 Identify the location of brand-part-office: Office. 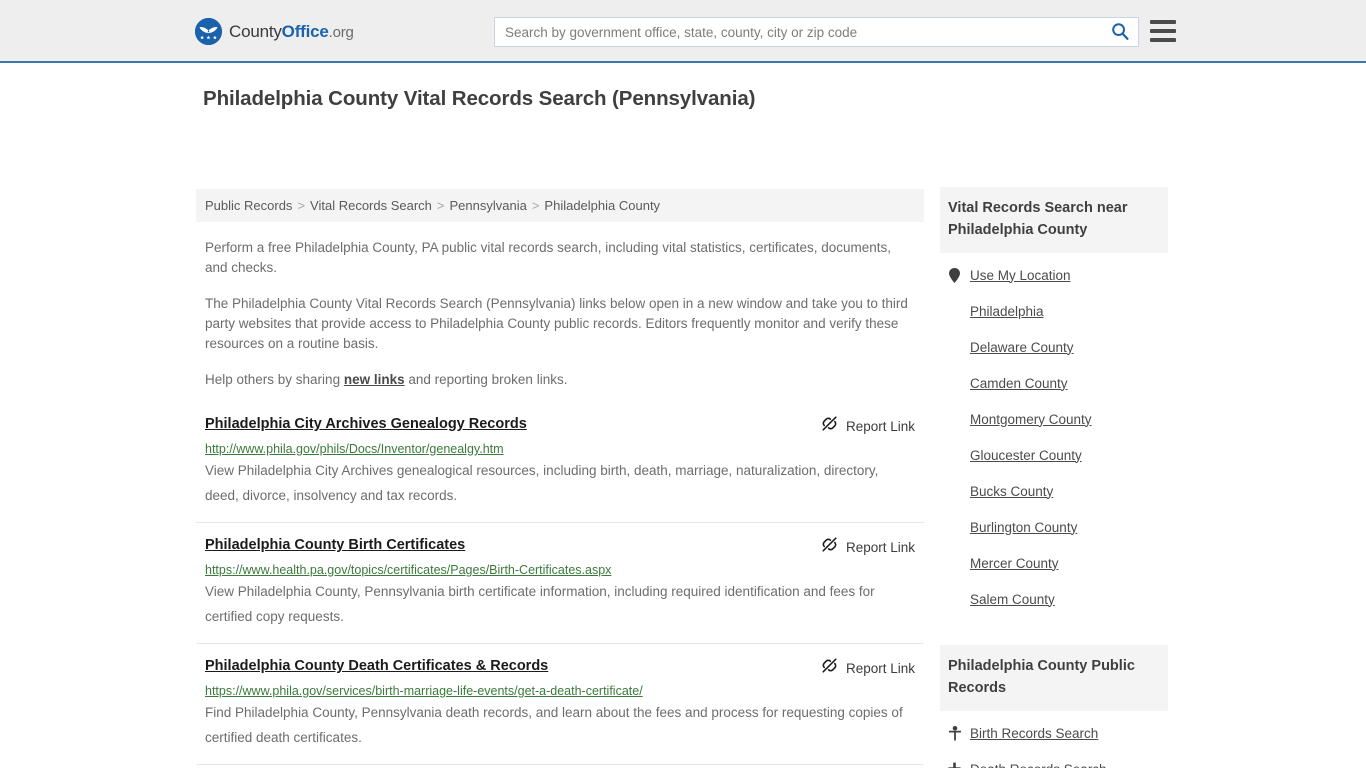
(305, 31).